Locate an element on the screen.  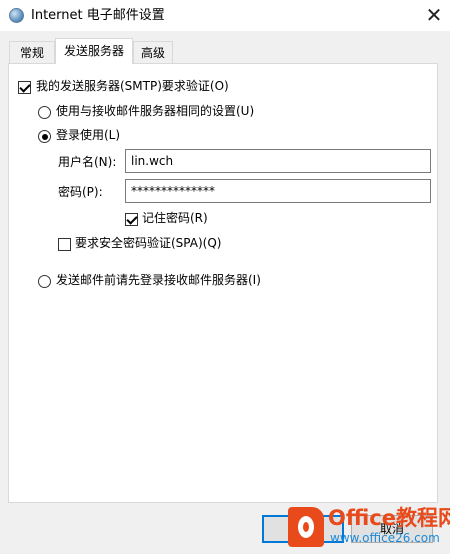
remember-password-label: 记住密码(R) is located at coordinates (175, 218).